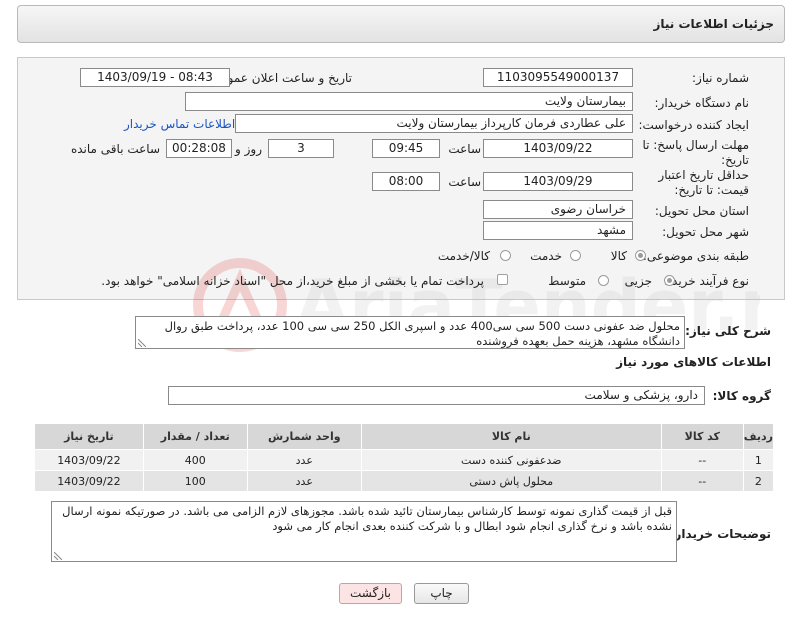 The width and height of the screenshot is (789, 620). What do you see at coordinates (179, 124) in the screenshot?
I see `buyer-contact-link: اطلاعات تماس خریدار` at bounding box center [179, 124].